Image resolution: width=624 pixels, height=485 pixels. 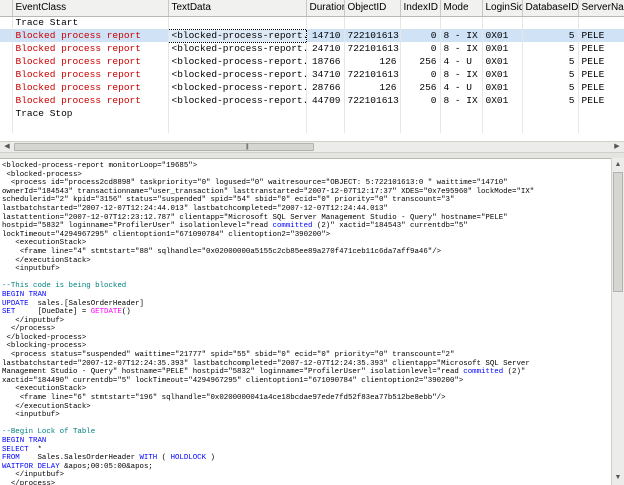 I want to click on code-line: --Begin Lock of Table, so click(x=49, y=432).